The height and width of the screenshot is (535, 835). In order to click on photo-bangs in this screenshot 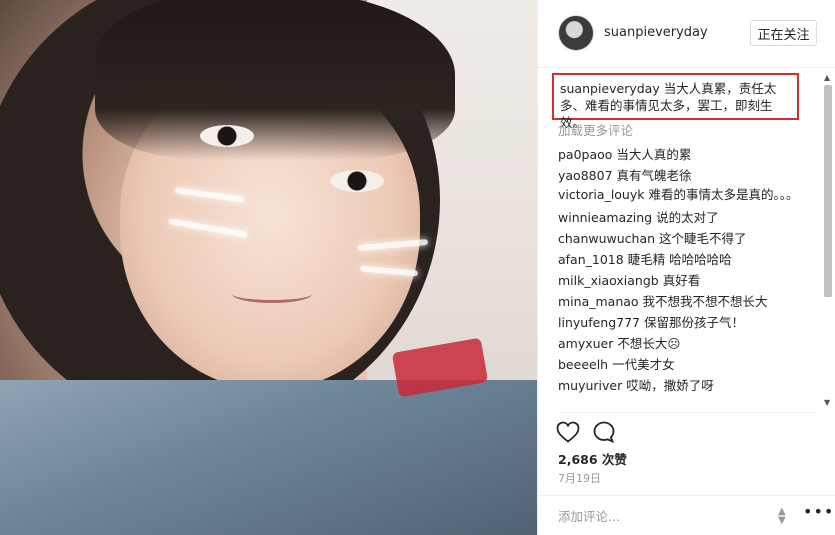, I will do `click(275, 80)`.